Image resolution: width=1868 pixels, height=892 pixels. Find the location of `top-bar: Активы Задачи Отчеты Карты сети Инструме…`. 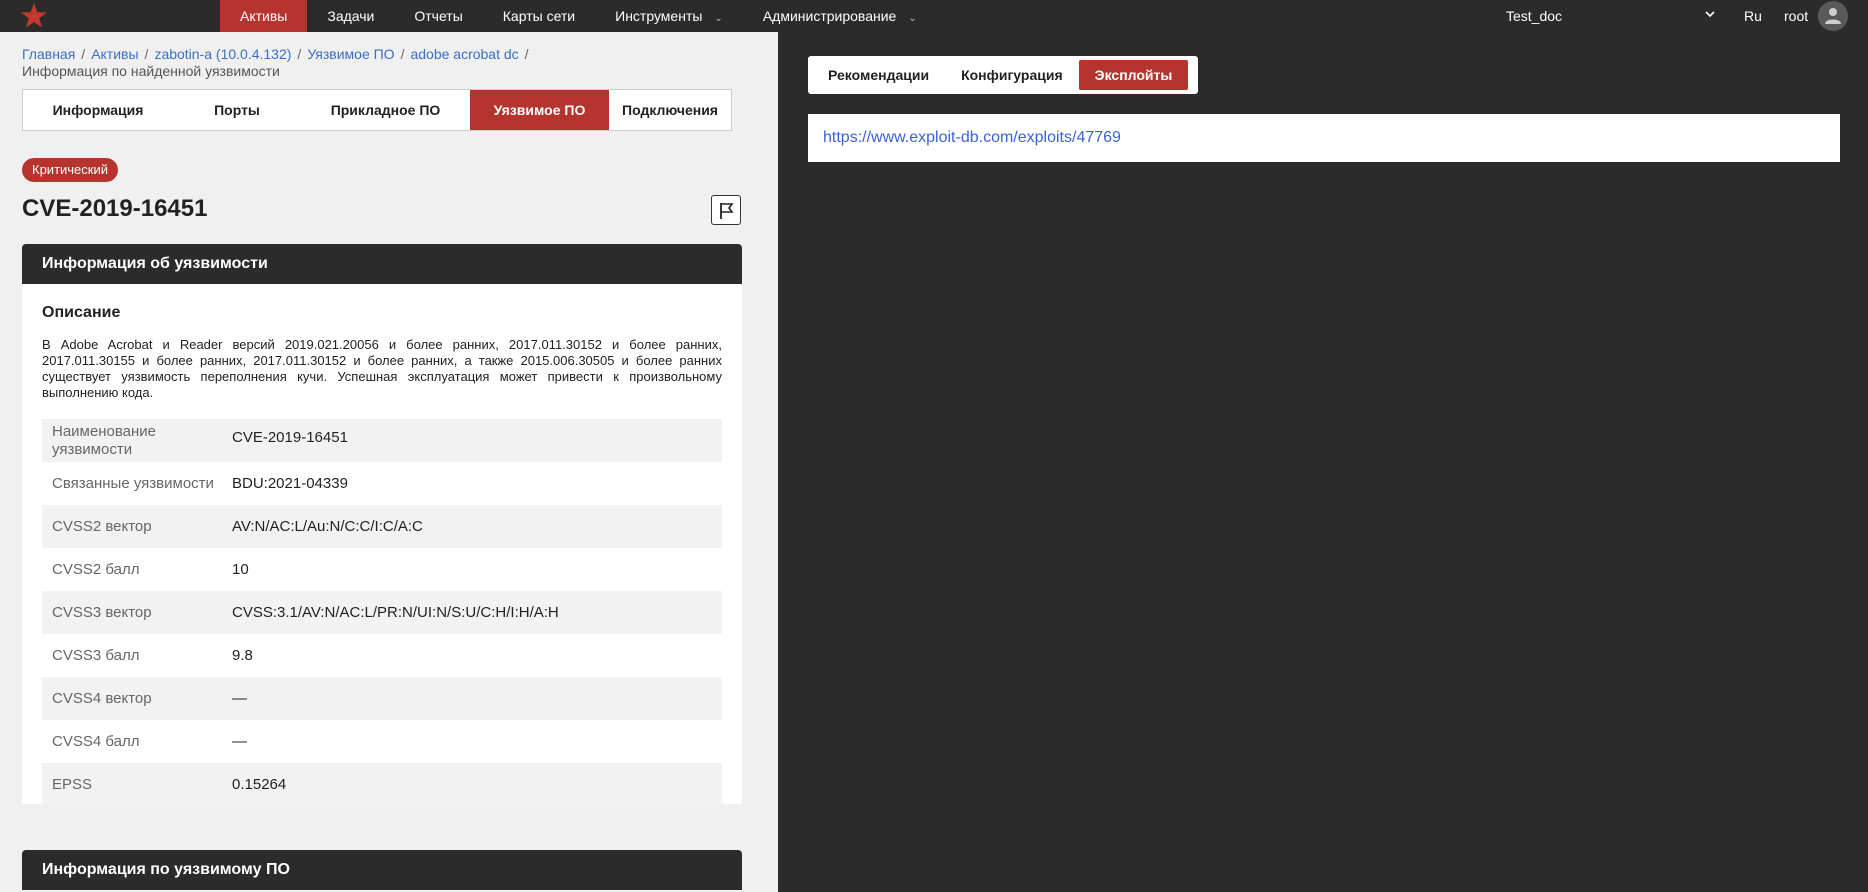

top-bar: Активы Задачи Отчеты Карты сети Инструме… is located at coordinates (934, 16).